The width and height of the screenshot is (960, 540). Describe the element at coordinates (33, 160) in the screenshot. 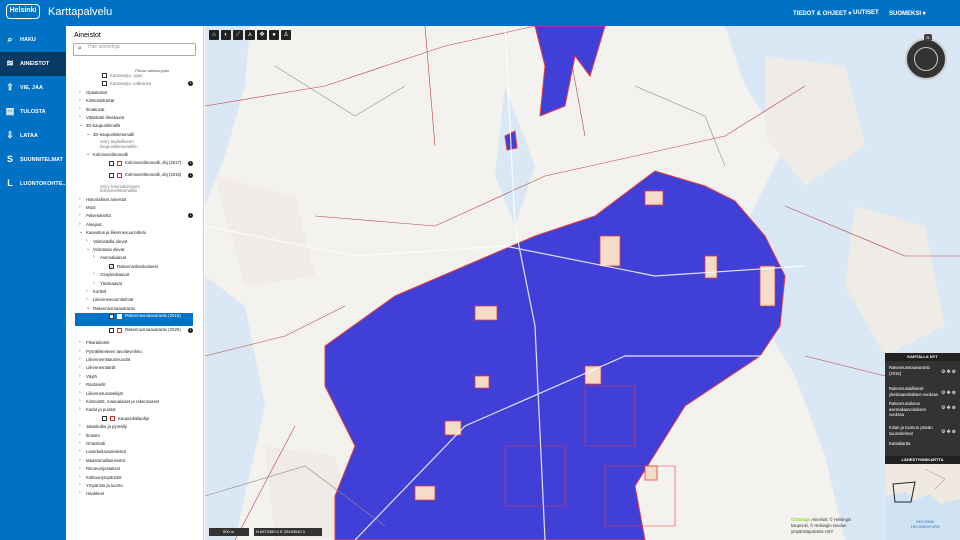

I see `sidebar-item-suunnitelmat: S SUUNNITELMAT` at that location.